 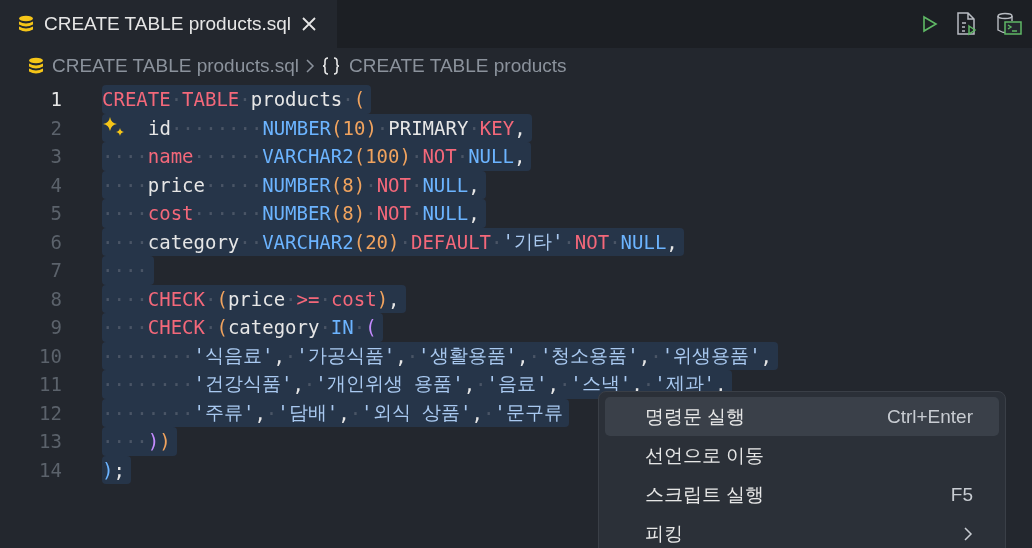 What do you see at coordinates (50, 412) in the screenshot?
I see `line-number: 12` at bounding box center [50, 412].